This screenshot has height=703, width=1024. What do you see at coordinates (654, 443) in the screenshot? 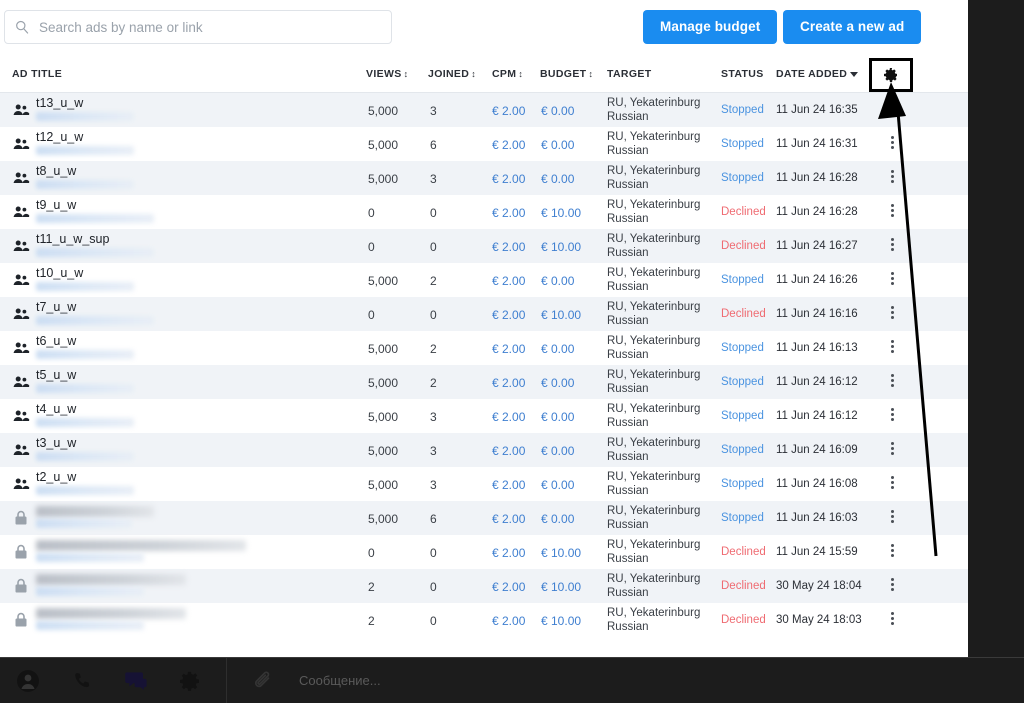
I see `target-line-1: RU, Yekaterinburg` at bounding box center [654, 443].